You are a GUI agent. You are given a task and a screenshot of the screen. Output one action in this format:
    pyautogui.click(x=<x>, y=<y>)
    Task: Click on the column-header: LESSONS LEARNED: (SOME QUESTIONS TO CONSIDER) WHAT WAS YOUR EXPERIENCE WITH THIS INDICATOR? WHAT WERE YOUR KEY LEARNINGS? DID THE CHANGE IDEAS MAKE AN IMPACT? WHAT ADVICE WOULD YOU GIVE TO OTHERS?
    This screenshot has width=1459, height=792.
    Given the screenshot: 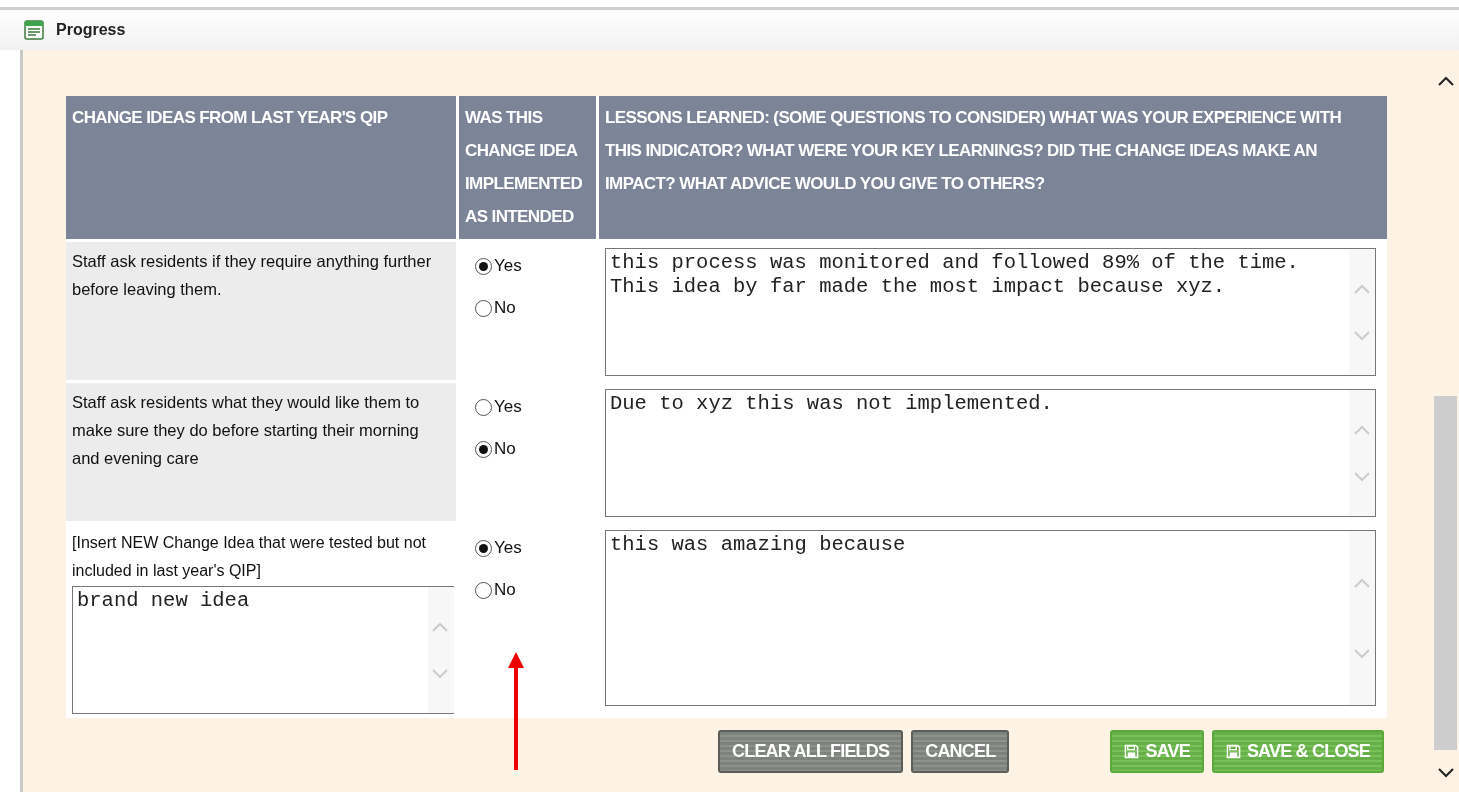 What is the action you would take?
    pyautogui.click(x=993, y=167)
    